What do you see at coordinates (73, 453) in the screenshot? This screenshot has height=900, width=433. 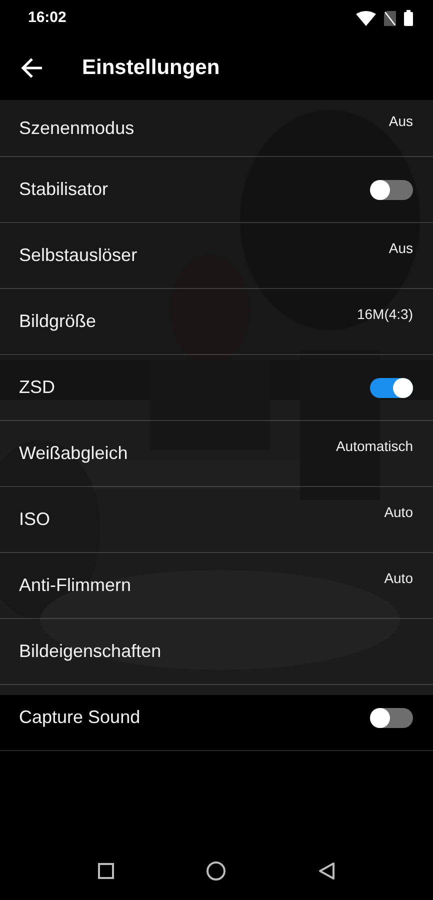 I see `setting-label: Weißabgleich` at bounding box center [73, 453].